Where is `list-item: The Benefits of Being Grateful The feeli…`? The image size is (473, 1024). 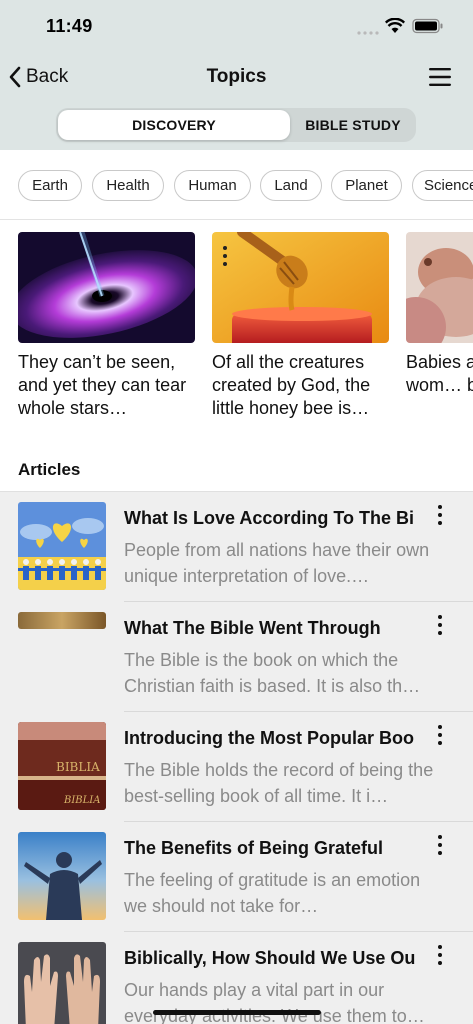 list-item: The Benefits of Being Grateful The feeli… is located at coordinates (236, 877).